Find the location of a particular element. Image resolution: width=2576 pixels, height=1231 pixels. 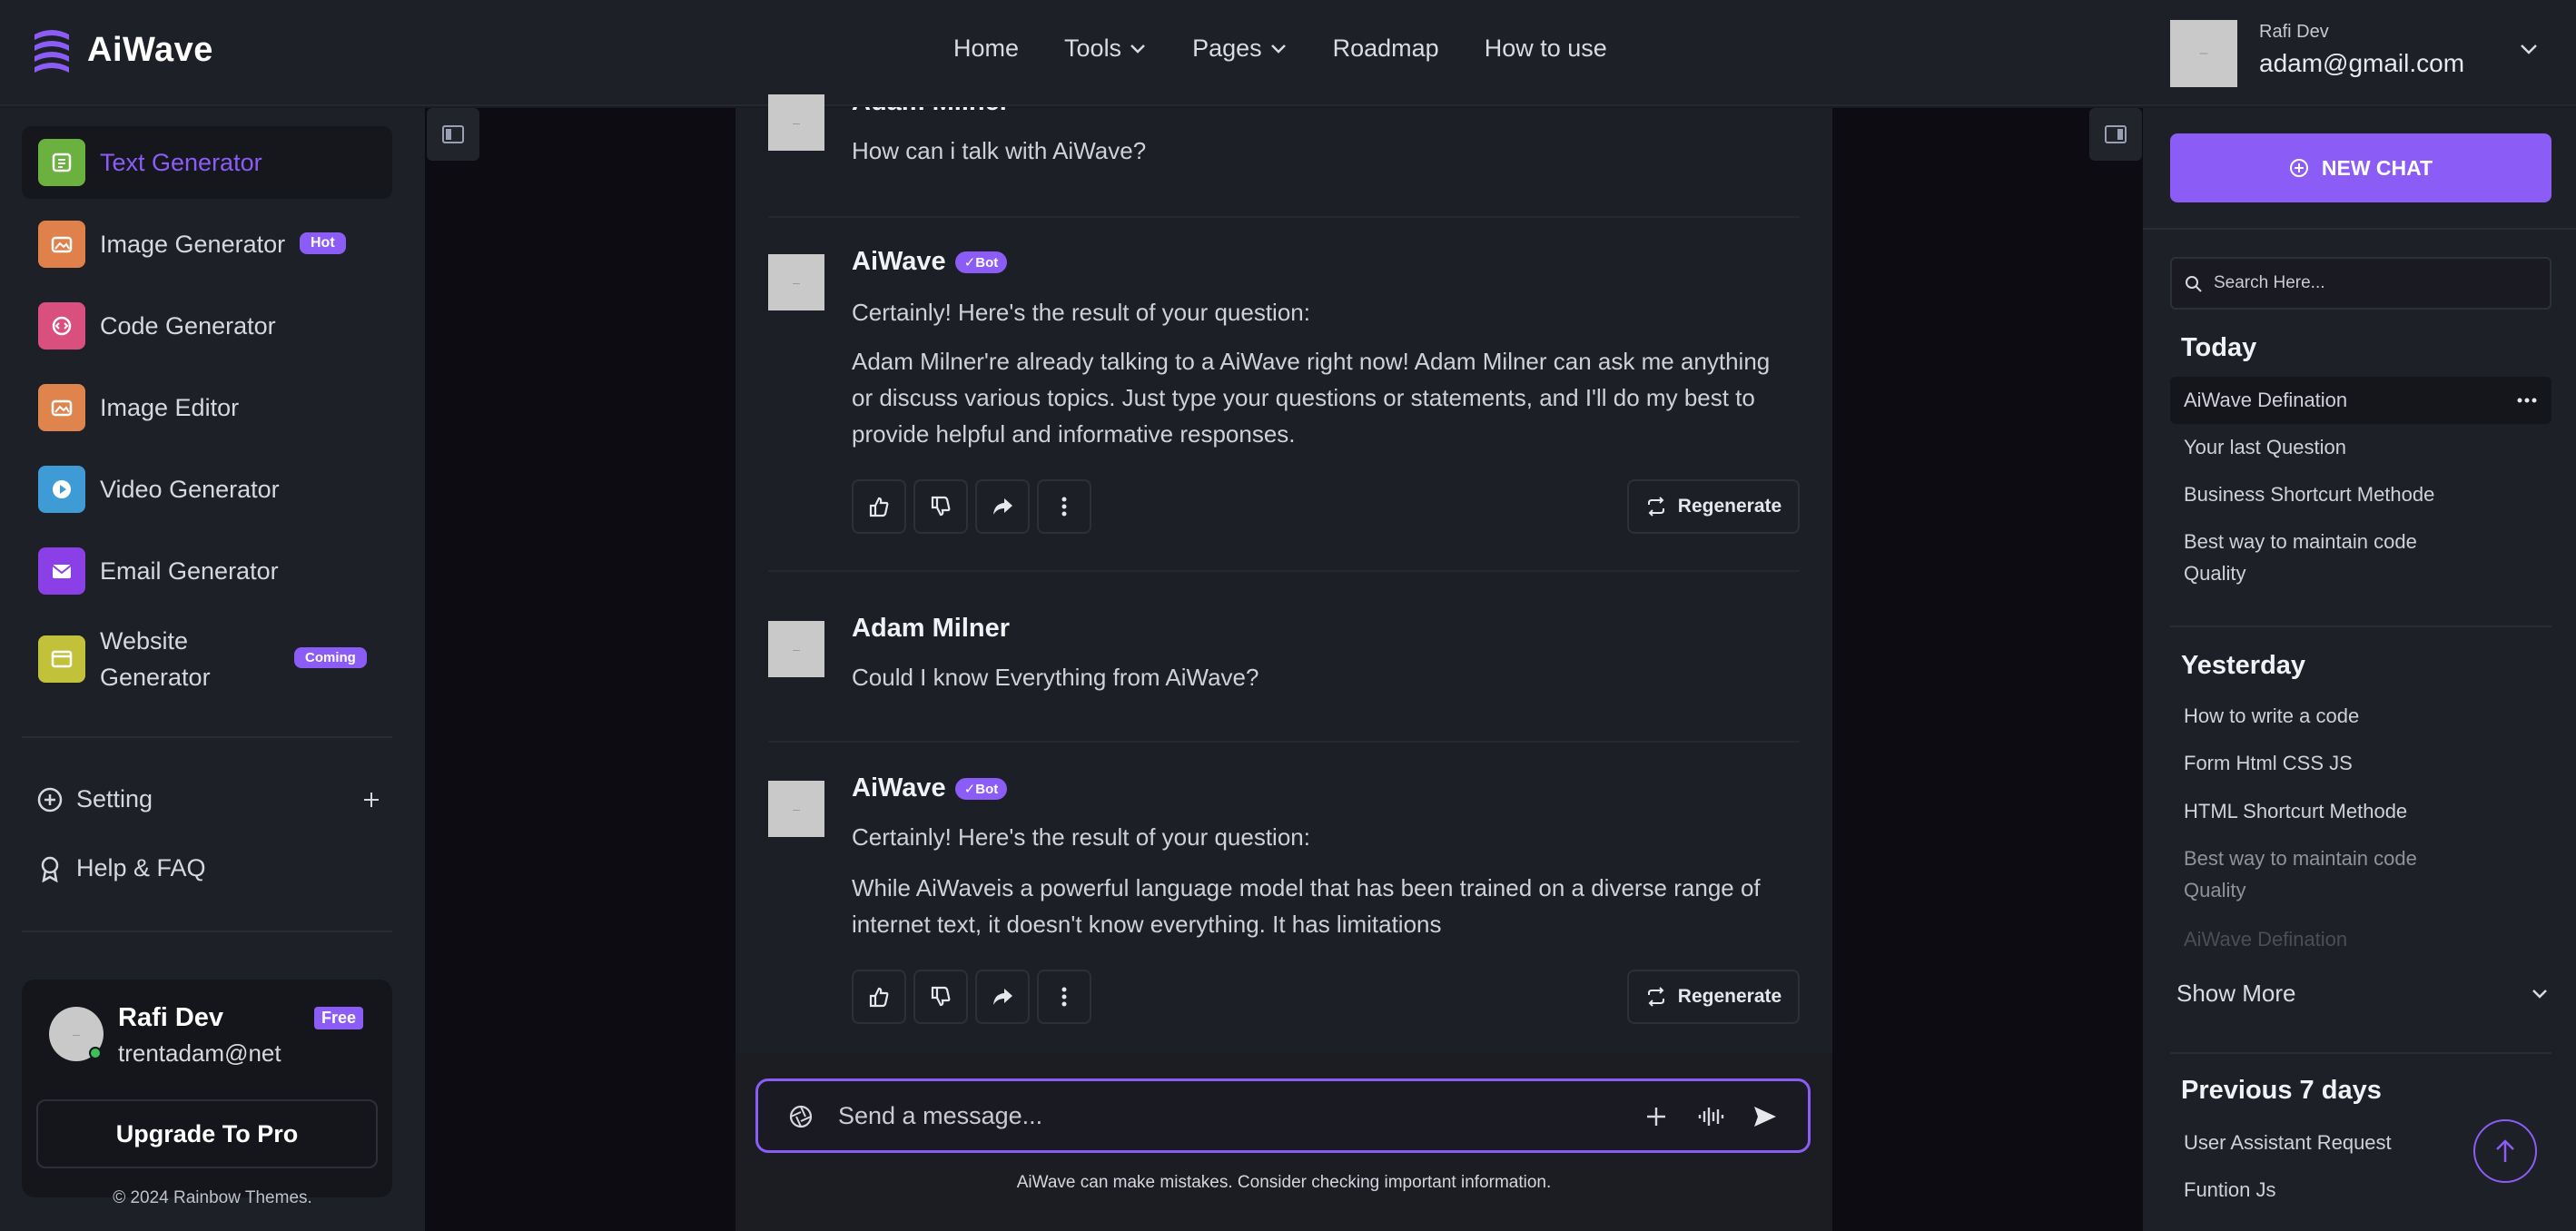

user-email: trentadam@net is located at coordinates (199, 1053).